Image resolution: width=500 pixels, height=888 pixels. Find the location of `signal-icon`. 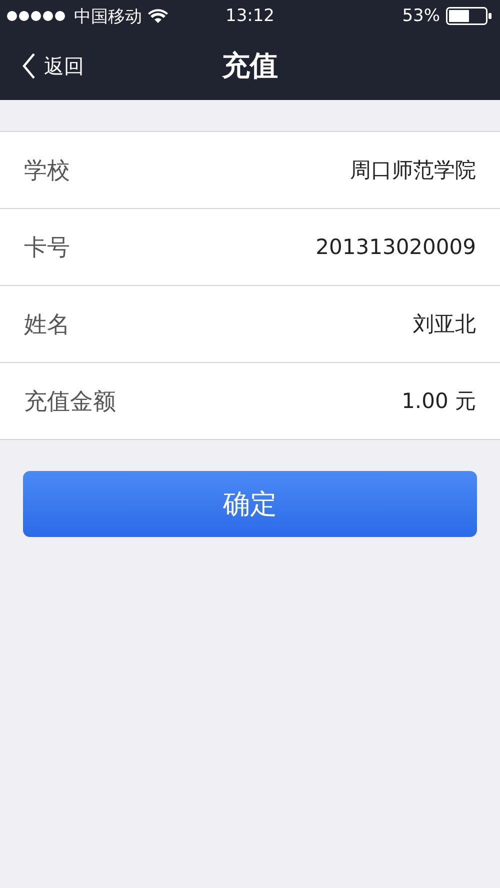

signal-icon is located at coordinates (37, 16).